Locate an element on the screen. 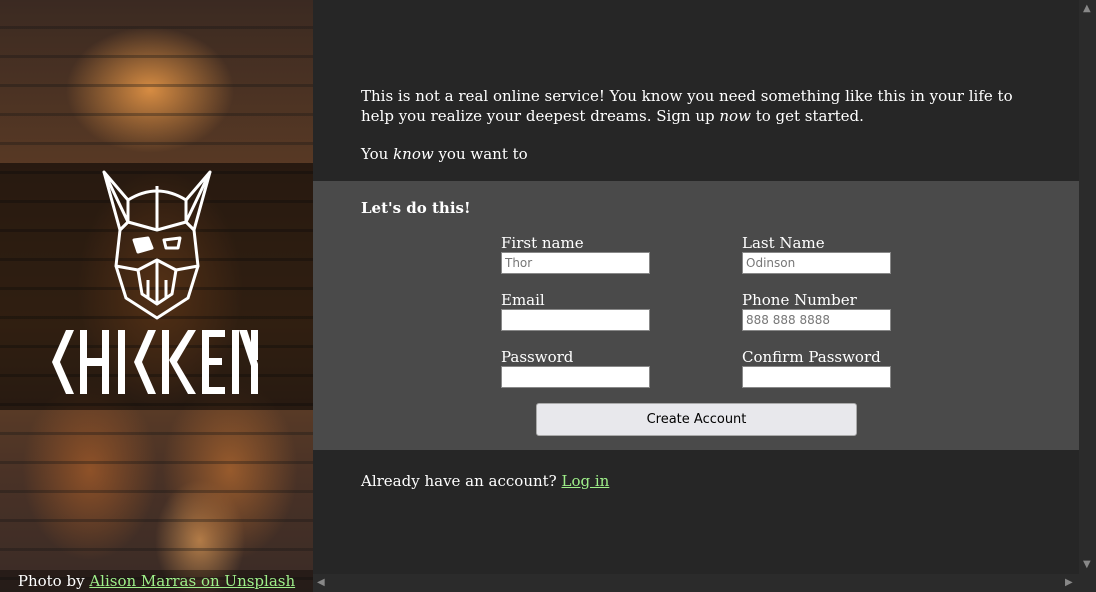 The height and width of the screenshot is (592, 1096). first-name-group: First name is located at coordinates (576, 254).